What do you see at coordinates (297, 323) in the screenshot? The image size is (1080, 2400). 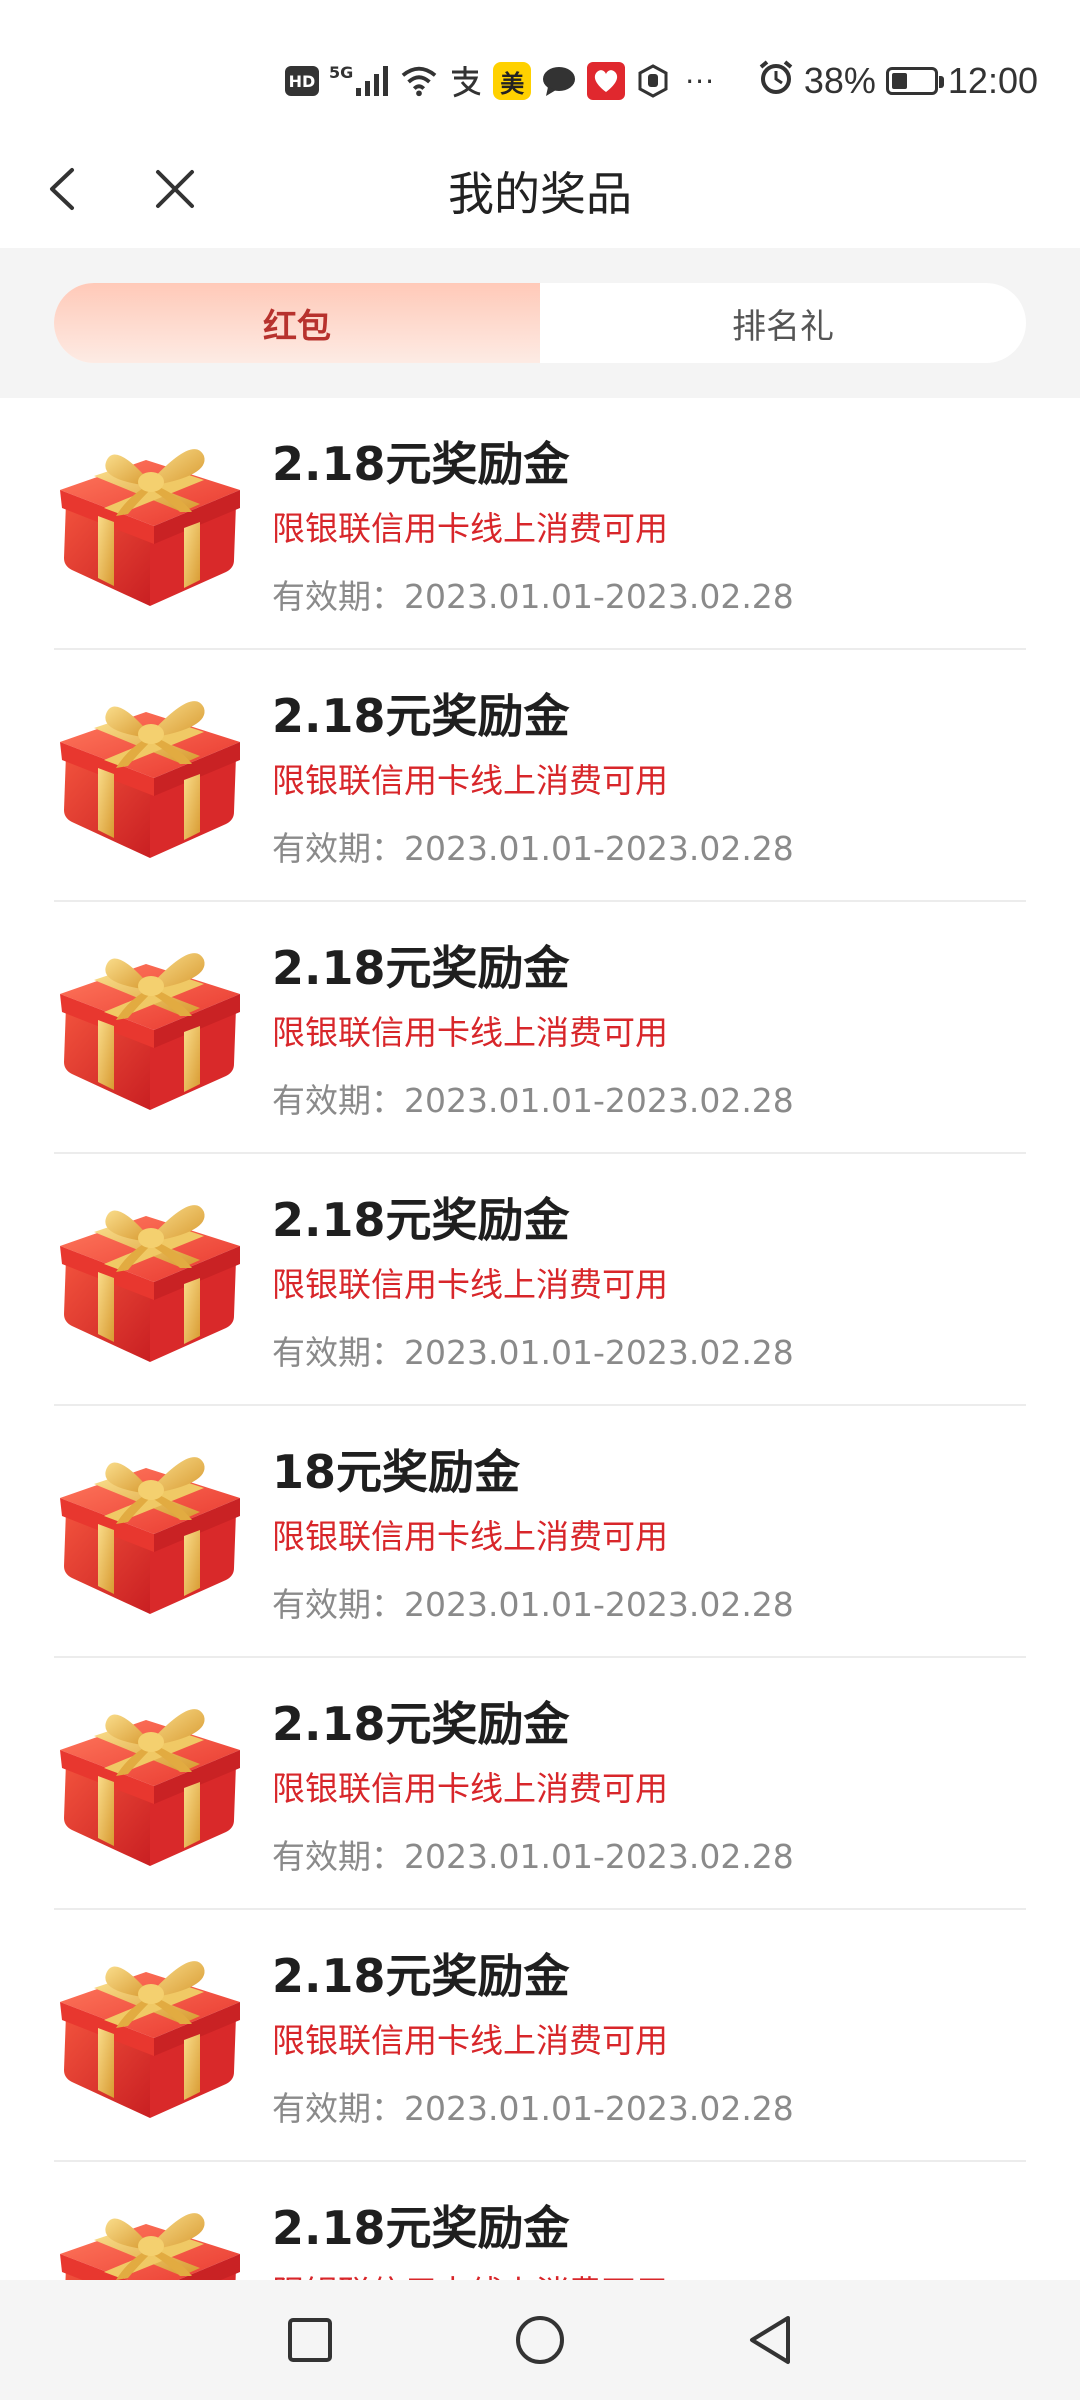 I see `tab-red-packet: 红包` at bounding box center [297, 323].